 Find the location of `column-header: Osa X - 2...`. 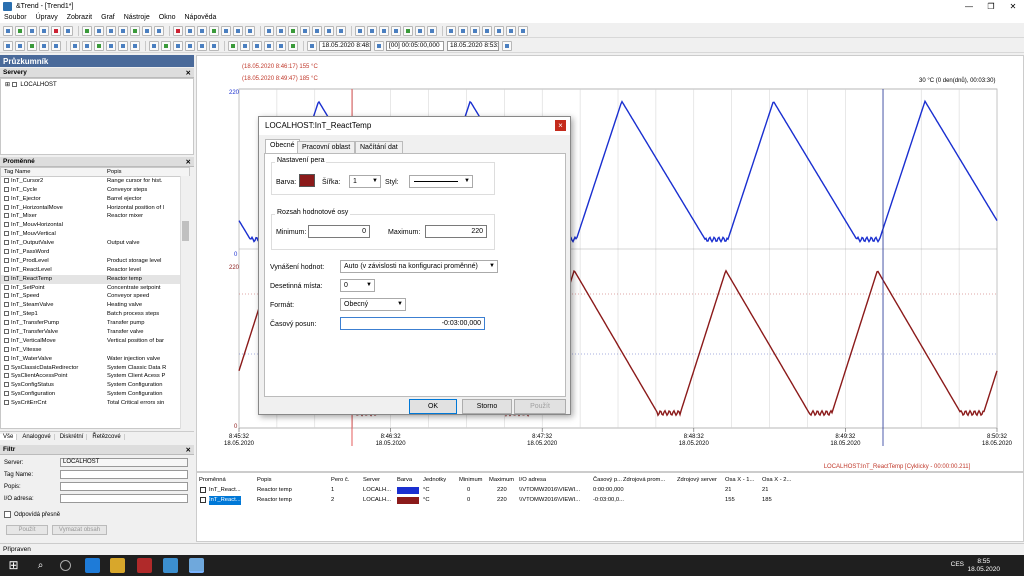

column-header: Osa X - 2... is located at coordinates (776, 480).